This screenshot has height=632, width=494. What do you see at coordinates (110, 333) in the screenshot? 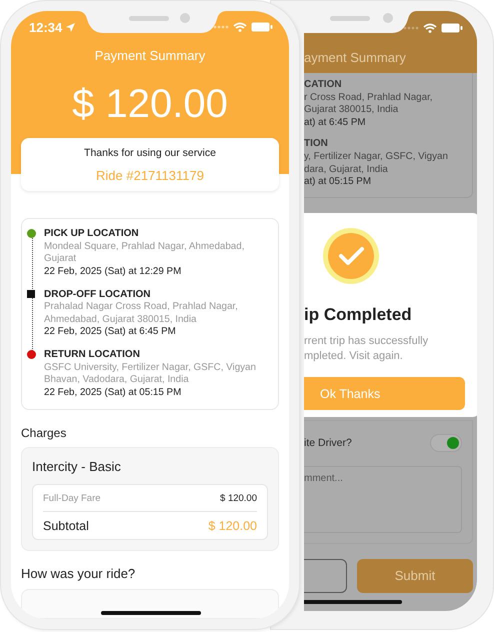
I see `location-time: 22 Feb, 2025 (Sat) at 6:45 PM` at bounding box center [110, 333].